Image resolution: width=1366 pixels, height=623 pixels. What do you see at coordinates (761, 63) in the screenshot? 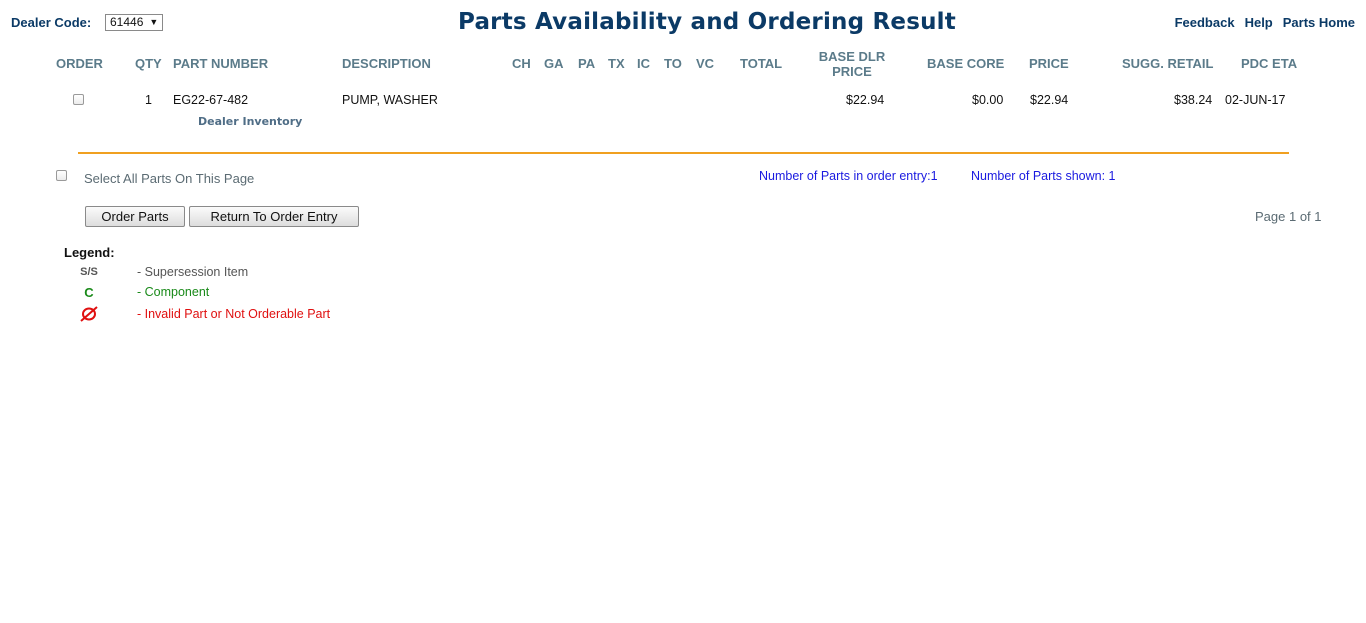
I see `col-total: TOTAL` at bounding box center [761, 63].